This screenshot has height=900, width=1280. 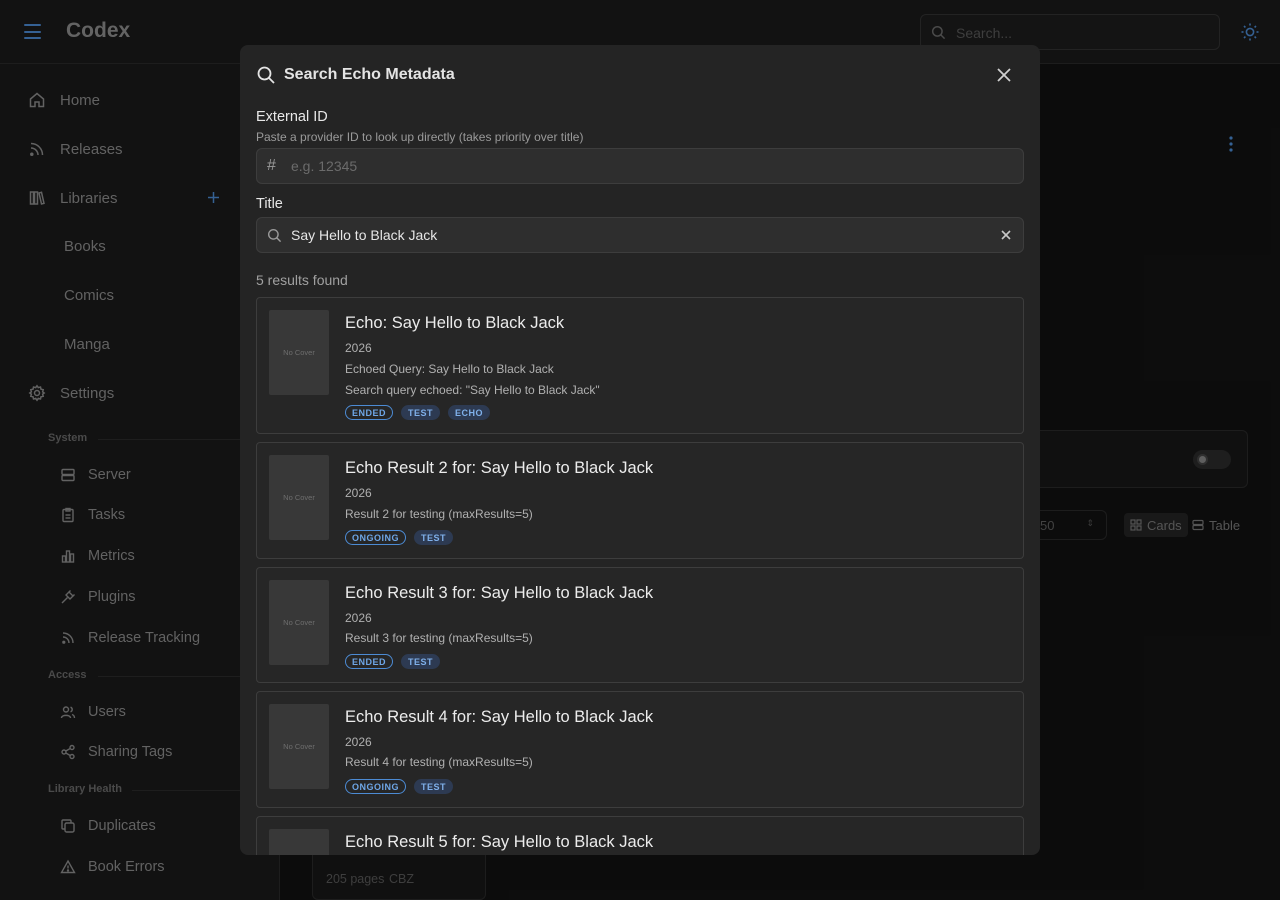 I want to click on result-tags: ENDED TEST ECHO, so click(x=418, y=412).